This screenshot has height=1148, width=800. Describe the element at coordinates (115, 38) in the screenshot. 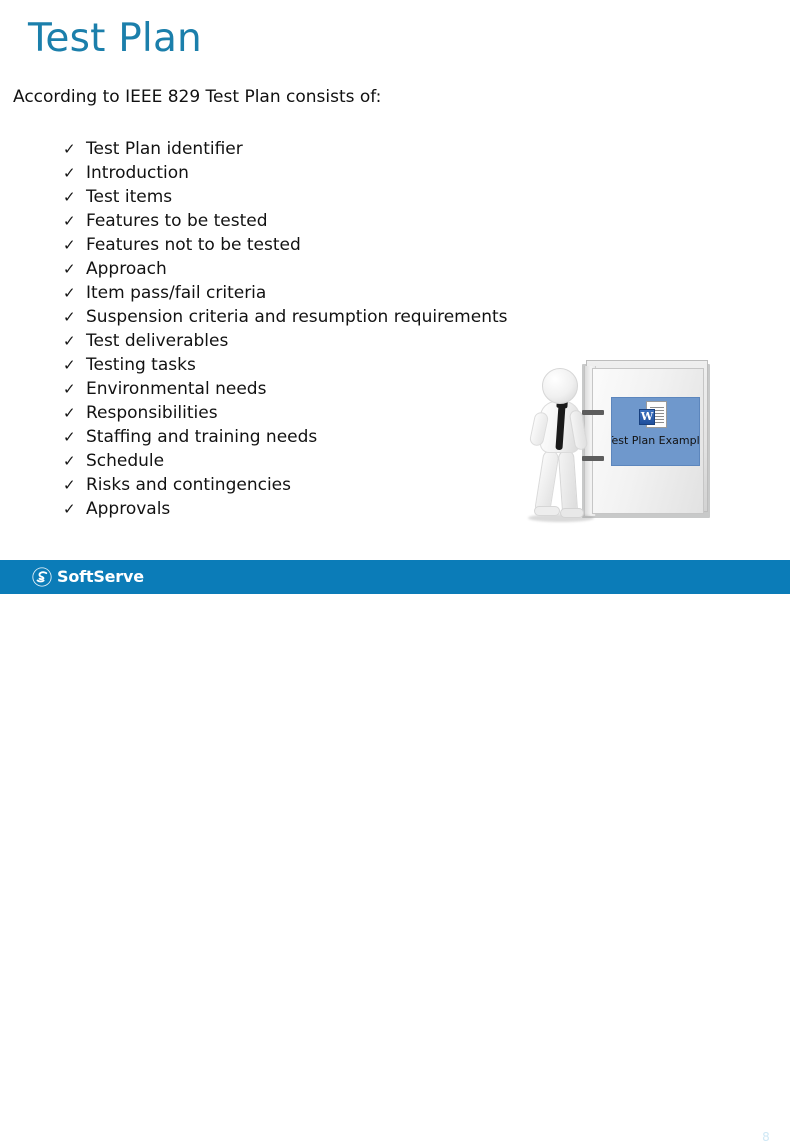

I see `page-title: Test Plan` at that location.